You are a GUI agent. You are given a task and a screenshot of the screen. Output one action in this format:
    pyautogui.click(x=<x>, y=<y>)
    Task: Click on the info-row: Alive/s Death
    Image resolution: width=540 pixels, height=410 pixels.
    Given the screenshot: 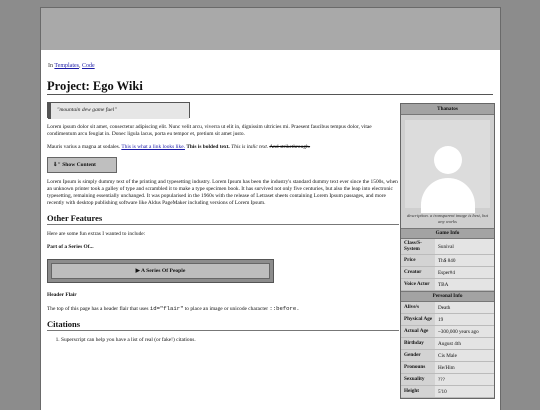 What is the action you would take?
    pyautogui.click(x=447, y=308)
    